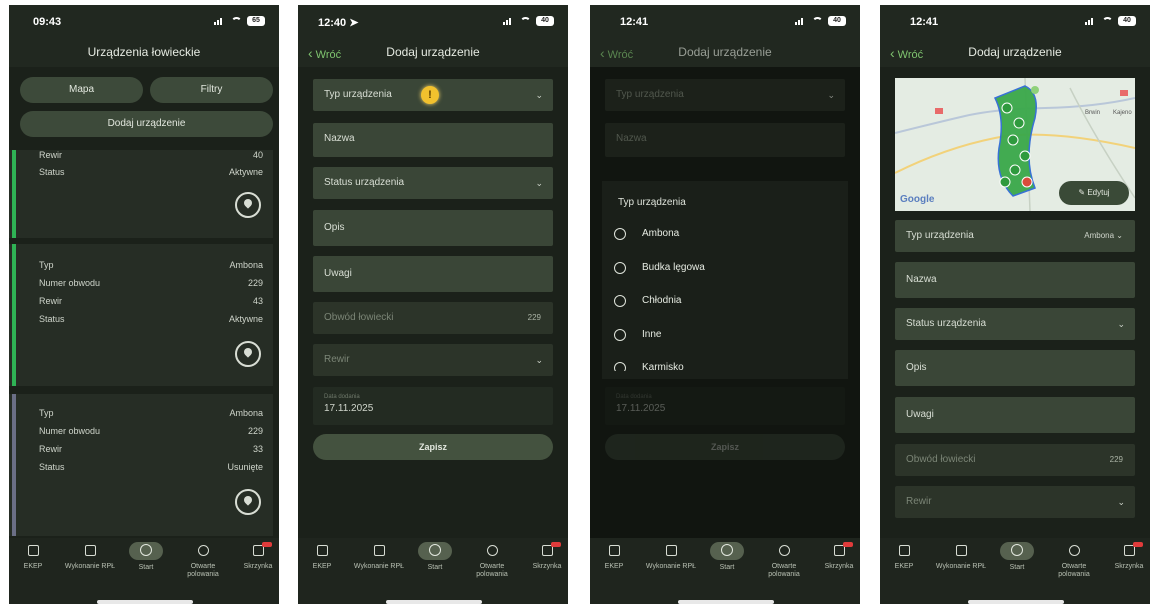 The height and width of the screenshot is (604, 1156). Describe the element at coordinates (1015, 144) in the screenshot. I see `map-view: Brwin Kajeno Google ✎ Edytuj` at that location.